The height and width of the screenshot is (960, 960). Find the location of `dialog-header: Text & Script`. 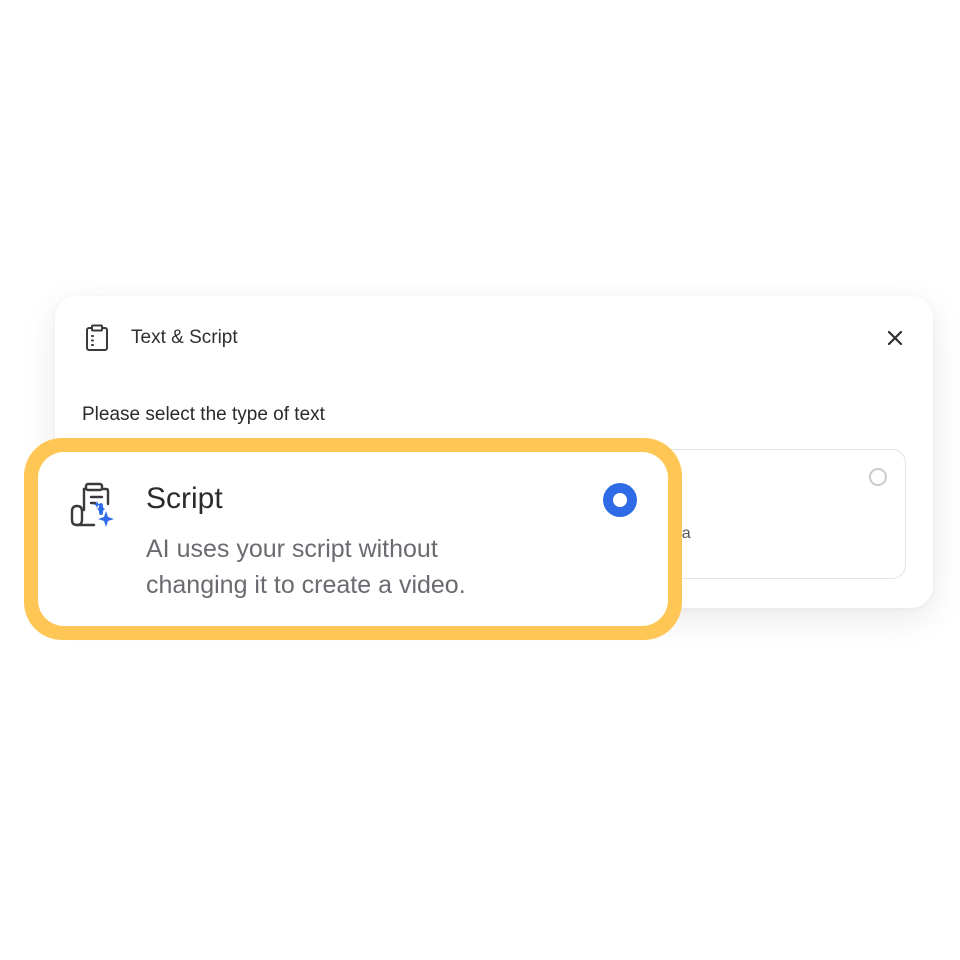

dialog-header: Text & Script is located at coordinates (496, 338).